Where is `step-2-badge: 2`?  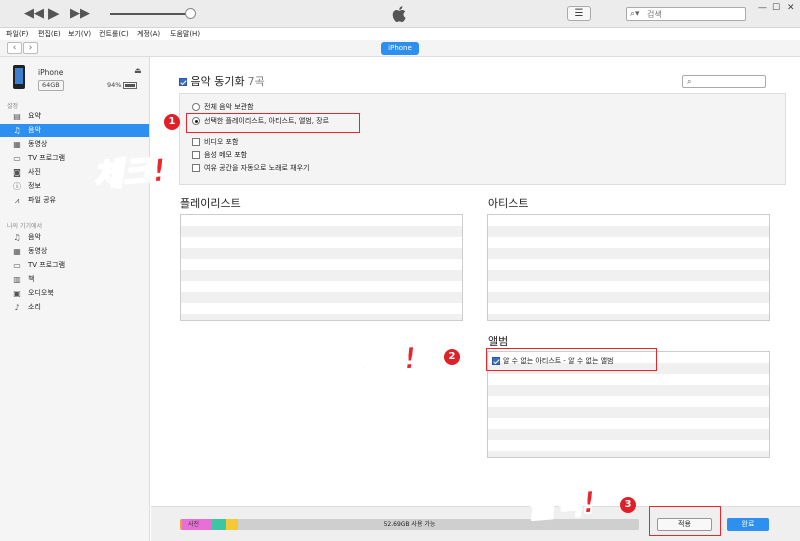
step-2-badge: 2 is located at coordinates (452, 357).